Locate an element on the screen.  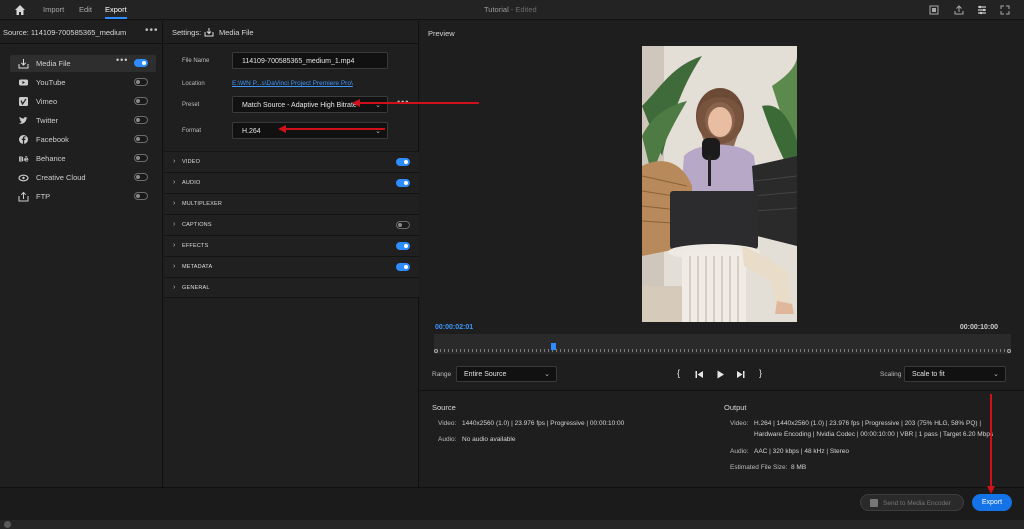
scaling-dropdown: Scale to fit ⌄ is located at coordinates (955, 374).